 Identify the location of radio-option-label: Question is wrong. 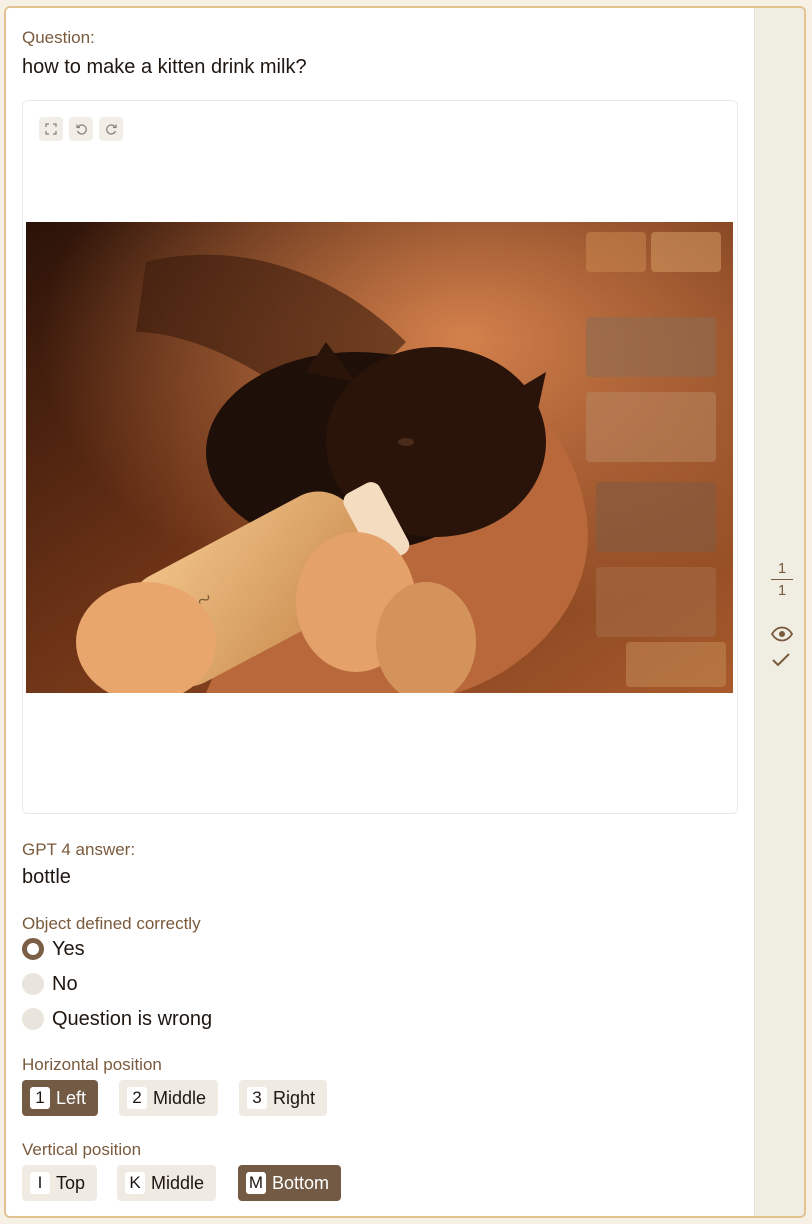
(132, 1018).